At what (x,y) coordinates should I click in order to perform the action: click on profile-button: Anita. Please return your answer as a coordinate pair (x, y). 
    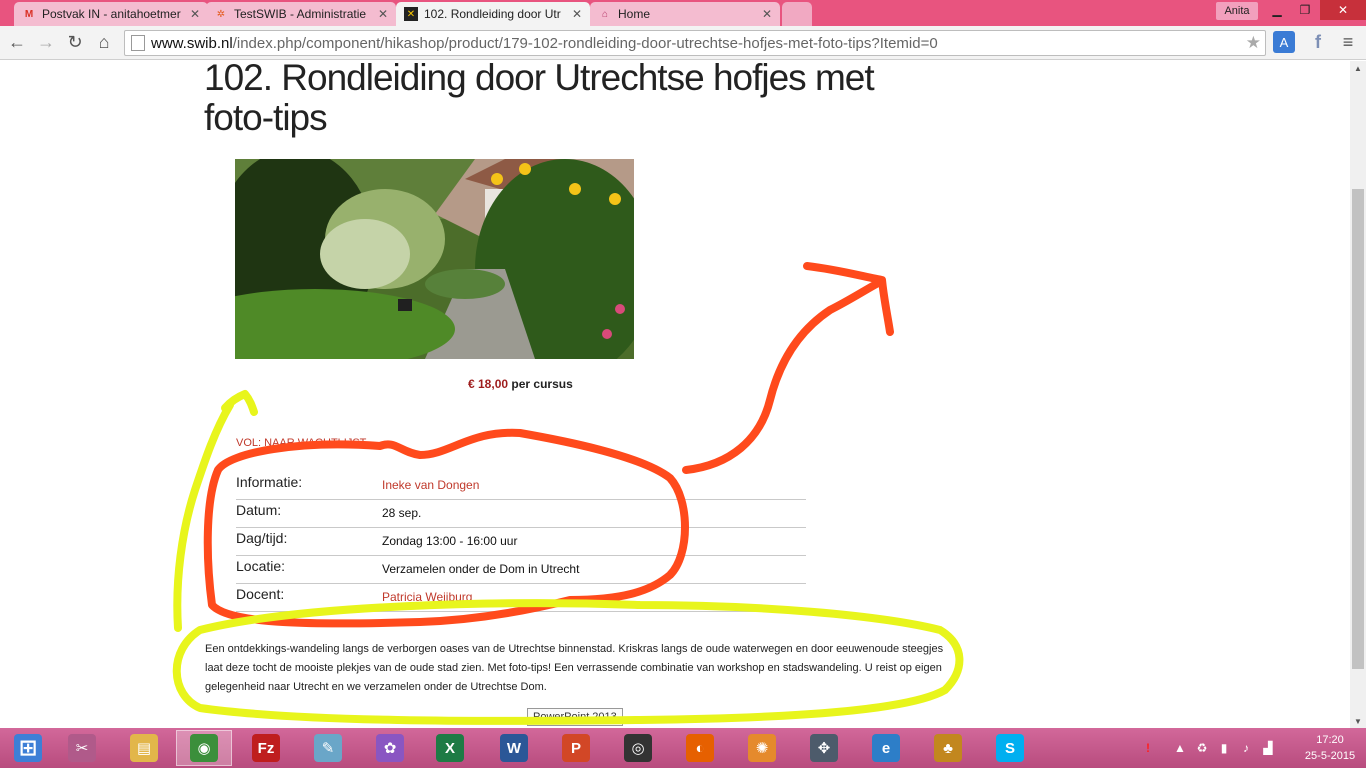
    Looking at the image, I should click on (1237, 11).